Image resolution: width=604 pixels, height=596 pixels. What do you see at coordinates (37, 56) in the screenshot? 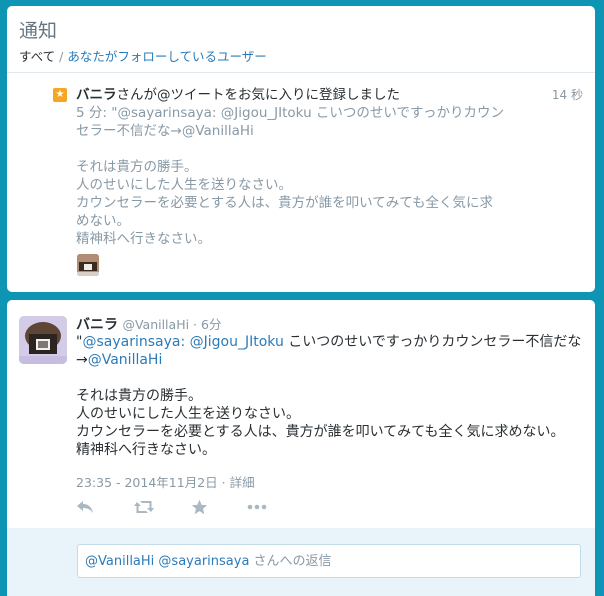
I see `filter-all: すべて` at bounding box center [37, 56].